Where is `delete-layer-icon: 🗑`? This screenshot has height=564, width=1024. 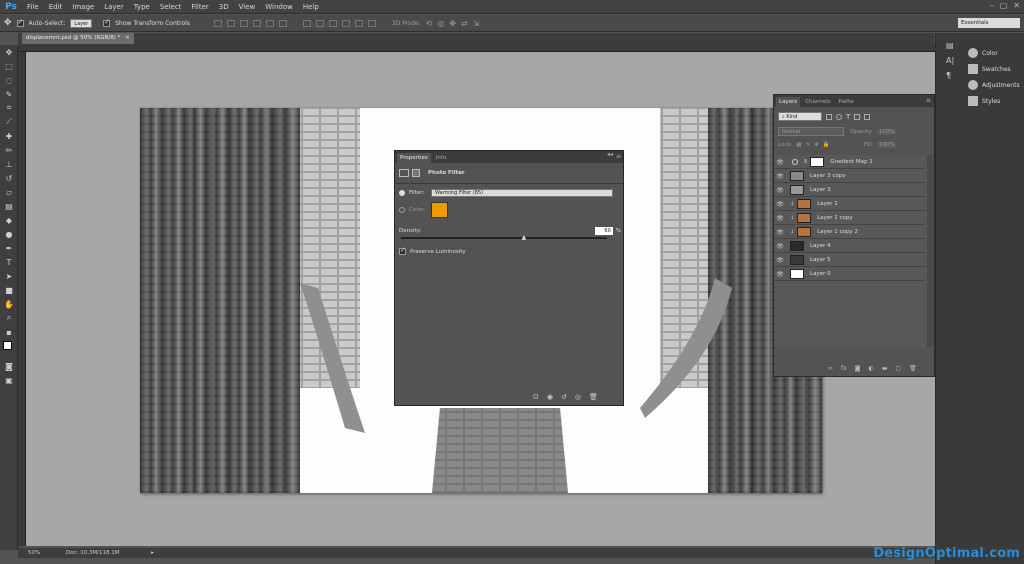 delete-layer-icon: 🗑 is located at coordinates (913, 368).